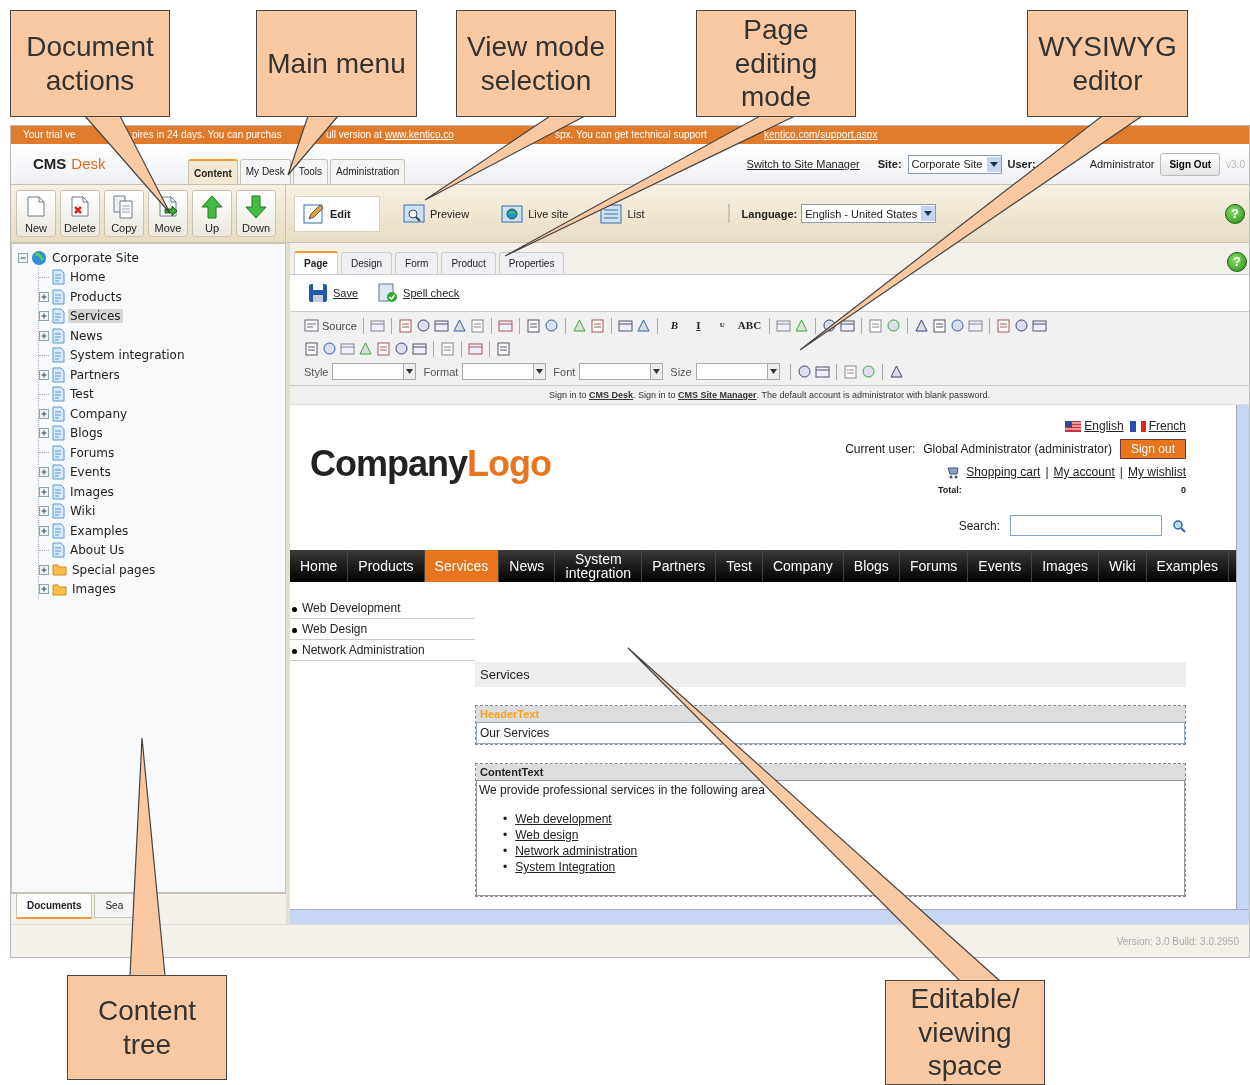 The image size is (1250, 1085). What do you see at coordinates (871, 566) in the screenshot?
I see `site-menu-item: Blogs` at bounding box center [871, 566].